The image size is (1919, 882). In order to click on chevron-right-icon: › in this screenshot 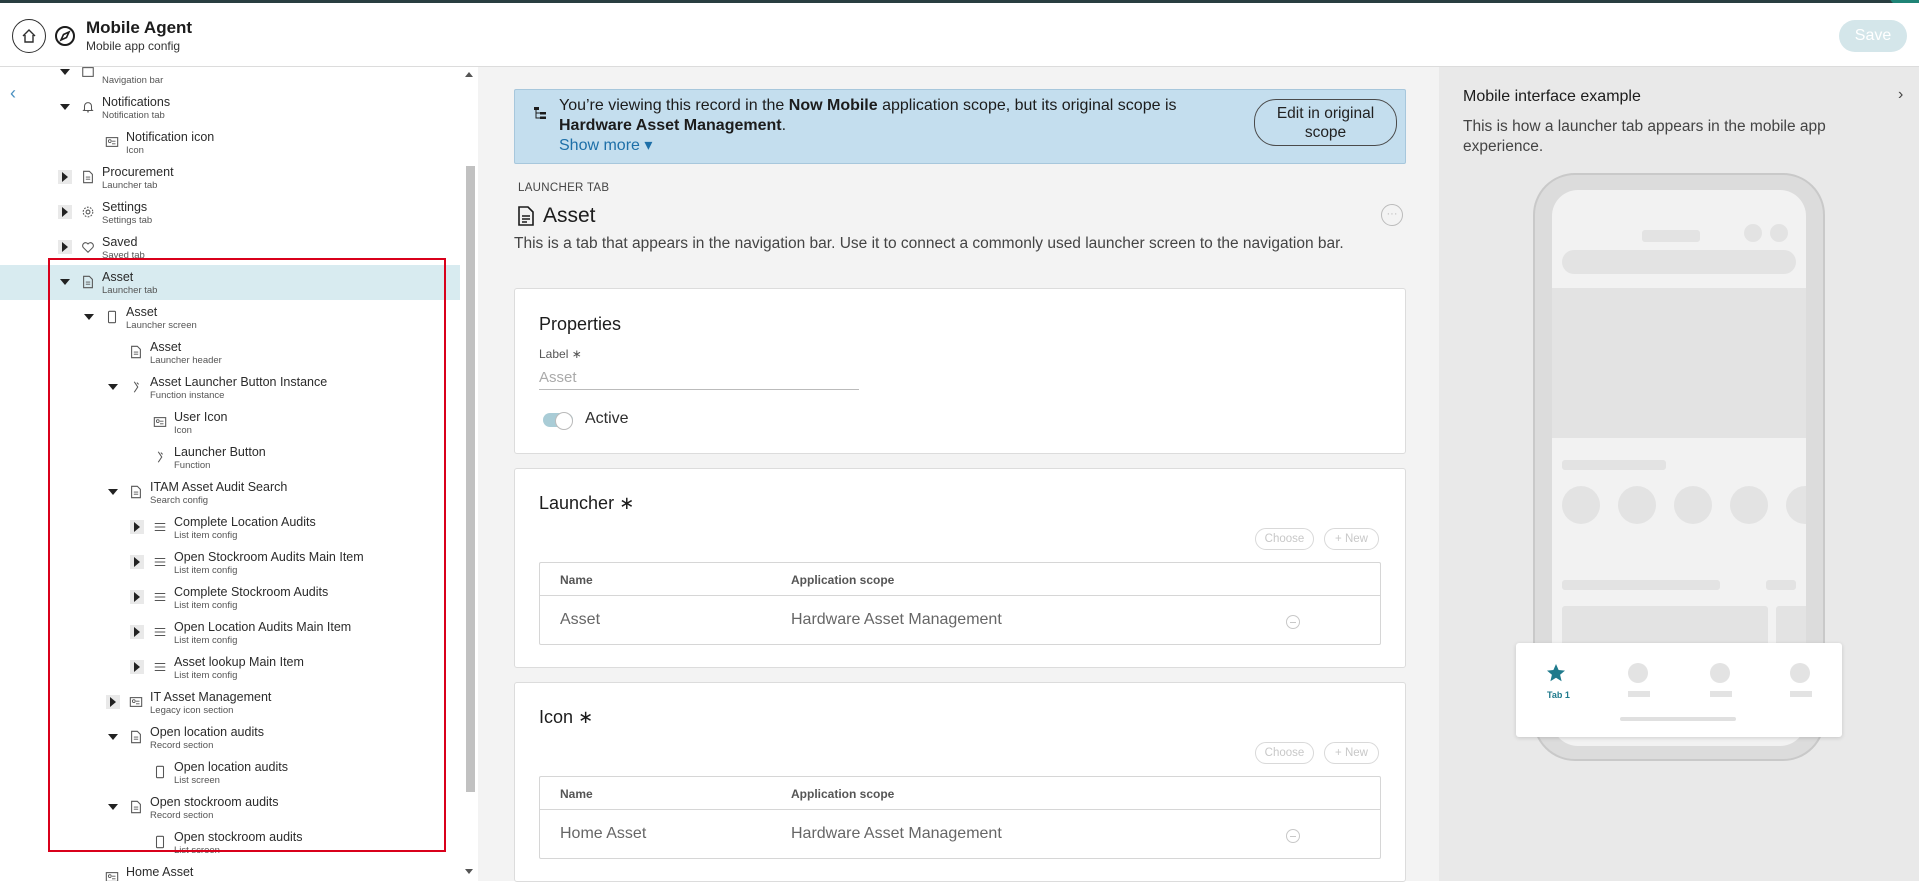, I will do `click(1900, 95)`.